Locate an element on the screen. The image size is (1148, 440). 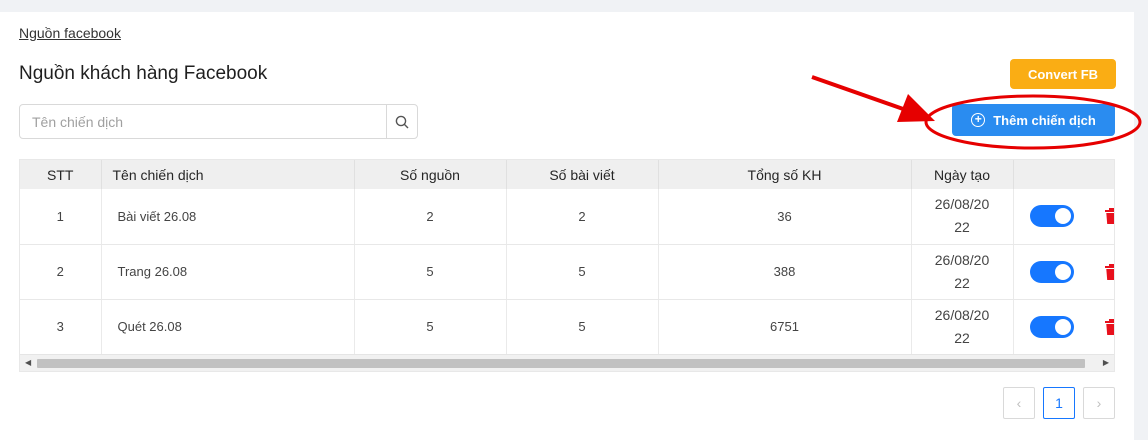
table-row: 3 Quét 26.08 5 5 6751 26/08/20 22 is located at coordinates (567, 327).